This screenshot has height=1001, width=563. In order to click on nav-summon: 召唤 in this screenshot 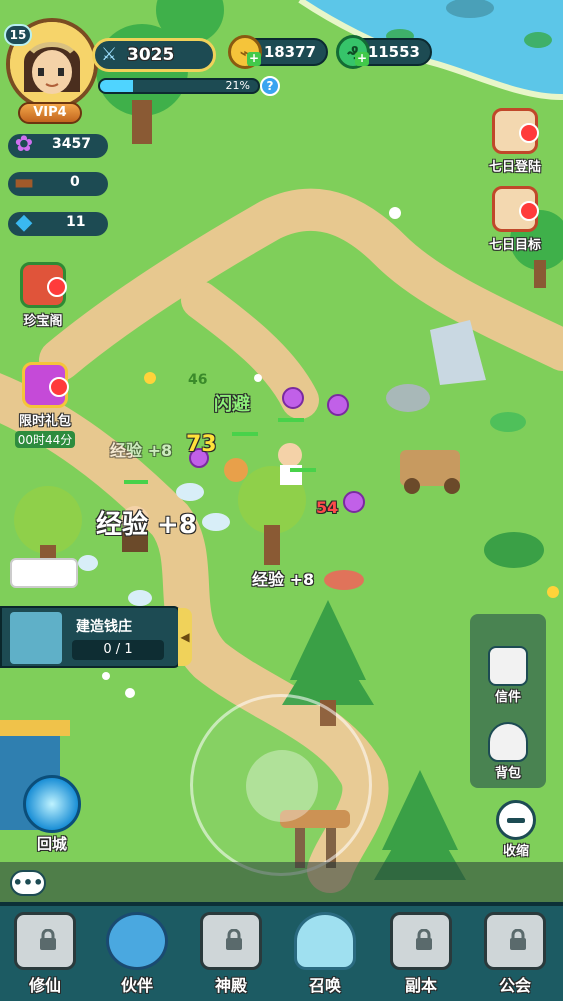, I will do `click(325, 956)`.